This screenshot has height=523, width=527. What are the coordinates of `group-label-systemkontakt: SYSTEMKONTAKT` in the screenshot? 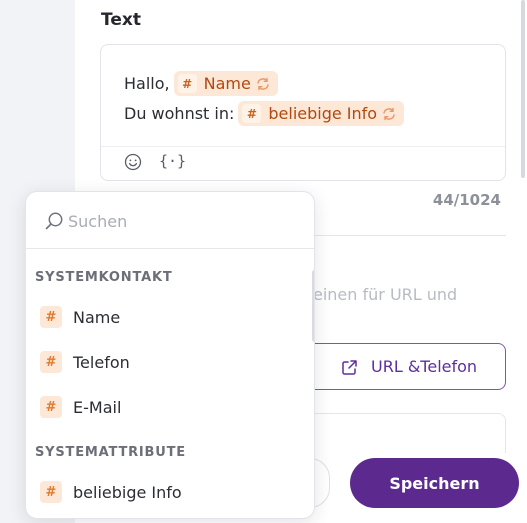 It's located at (104, 277).